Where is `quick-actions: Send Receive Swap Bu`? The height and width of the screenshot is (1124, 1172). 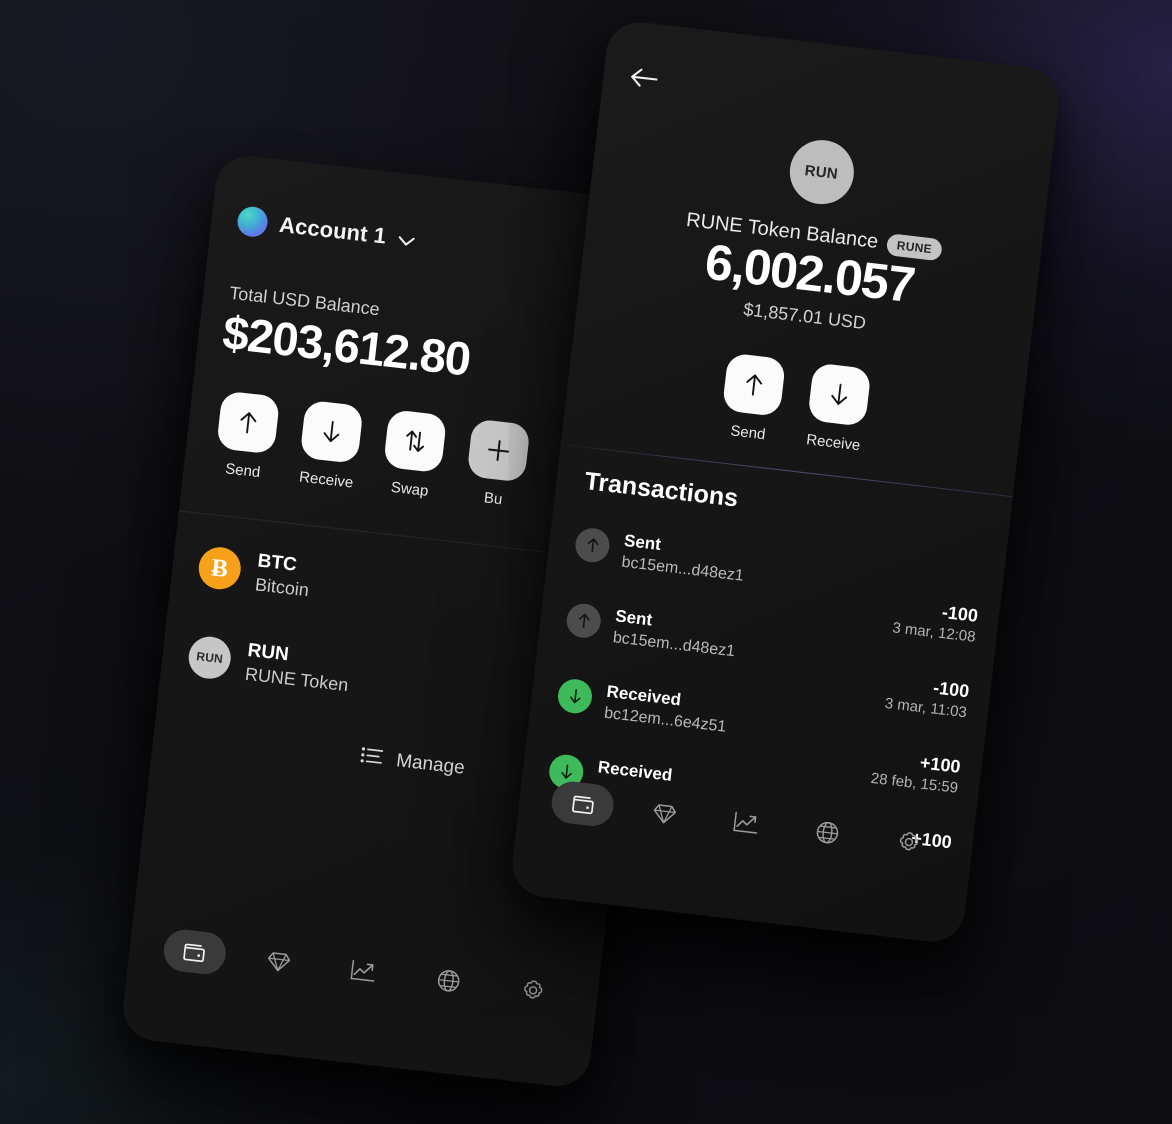
quick-actions: Send Receive Swap Bu is located at coordinates (372, 450).